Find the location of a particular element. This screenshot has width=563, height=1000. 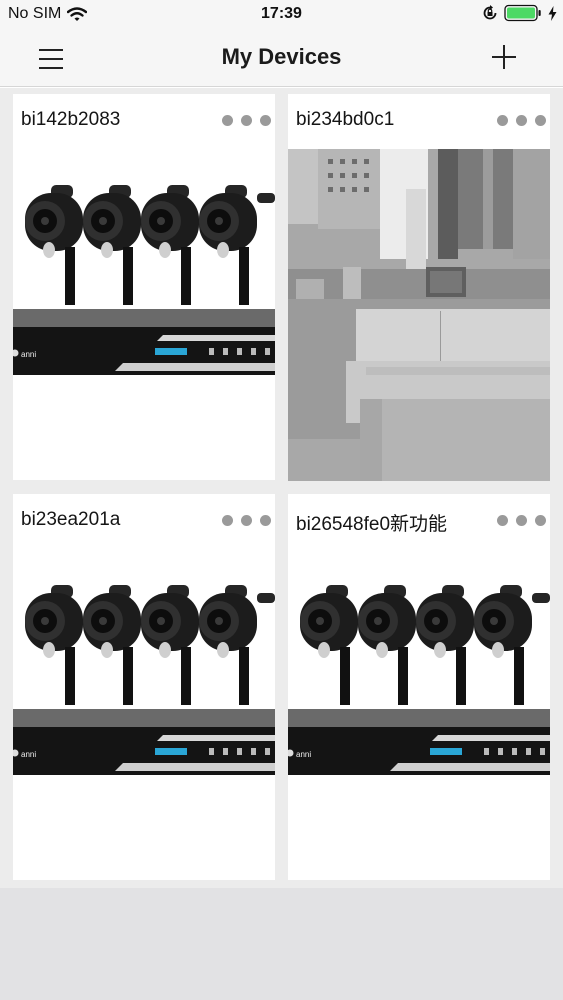

page-title: My Devices is located at coordinates (281, 56).